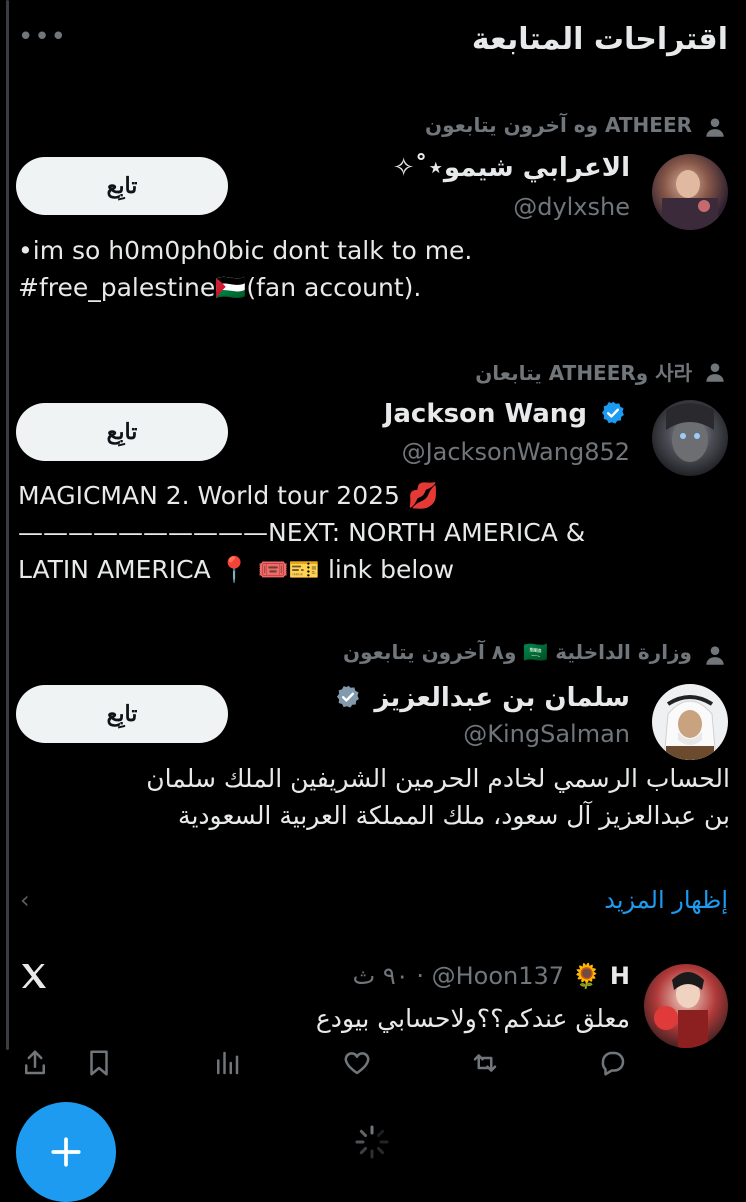 The width and height of the screenshot is (746, 1202). I want to click on bio-line: MAGICMAN 2. World tour 2025 💋, so click(229, 495).